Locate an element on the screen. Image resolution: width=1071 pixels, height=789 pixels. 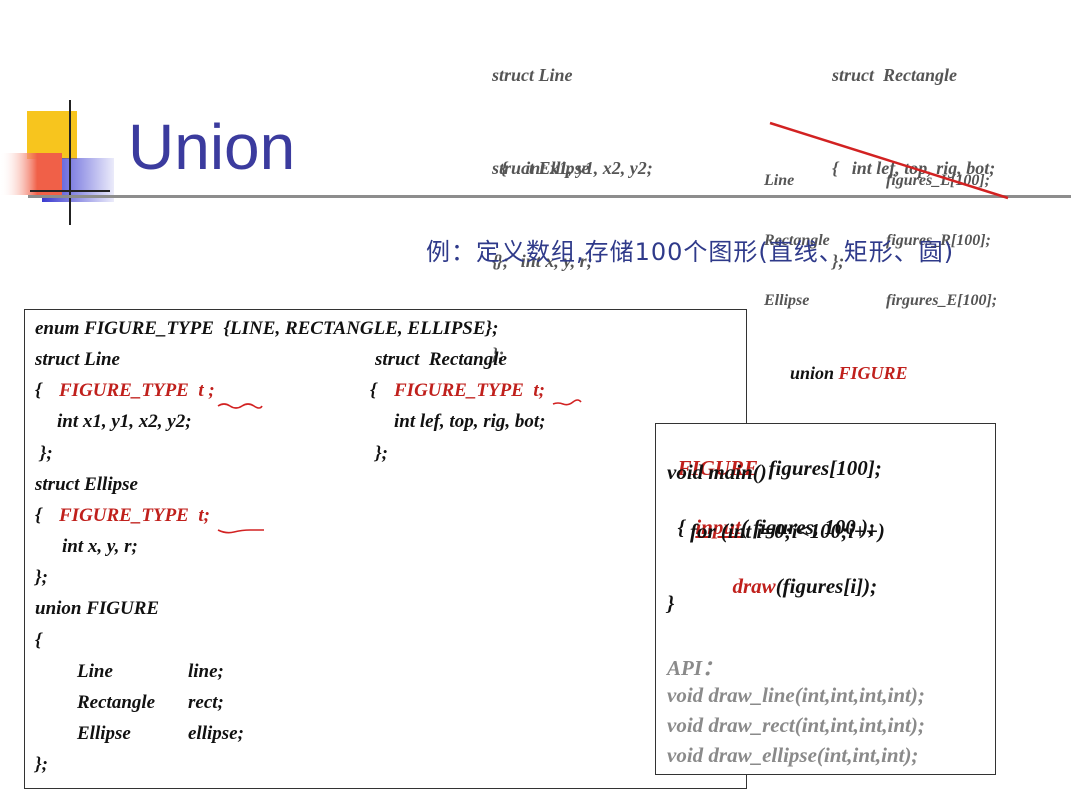
member-type: Line is located at coordinates (95, 671).